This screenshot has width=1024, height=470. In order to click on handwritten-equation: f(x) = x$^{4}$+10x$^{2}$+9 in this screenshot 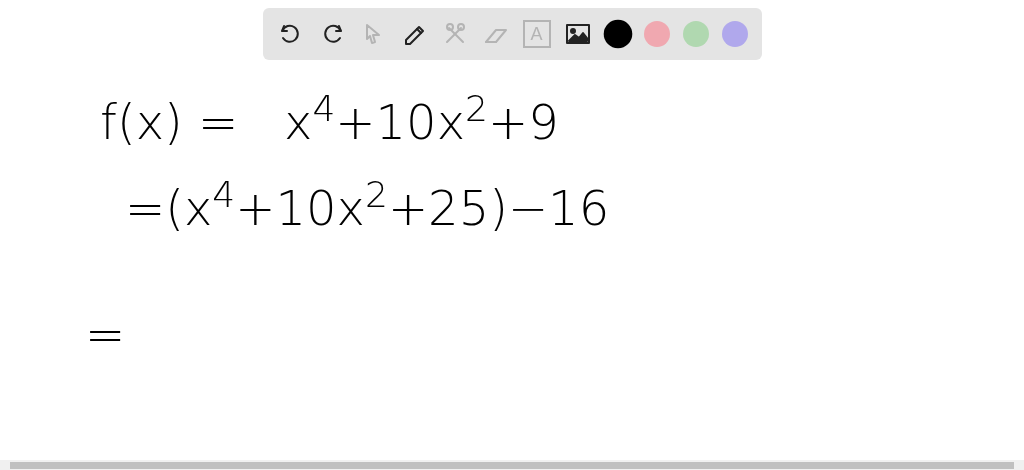, I will do `click(329, 122)`.